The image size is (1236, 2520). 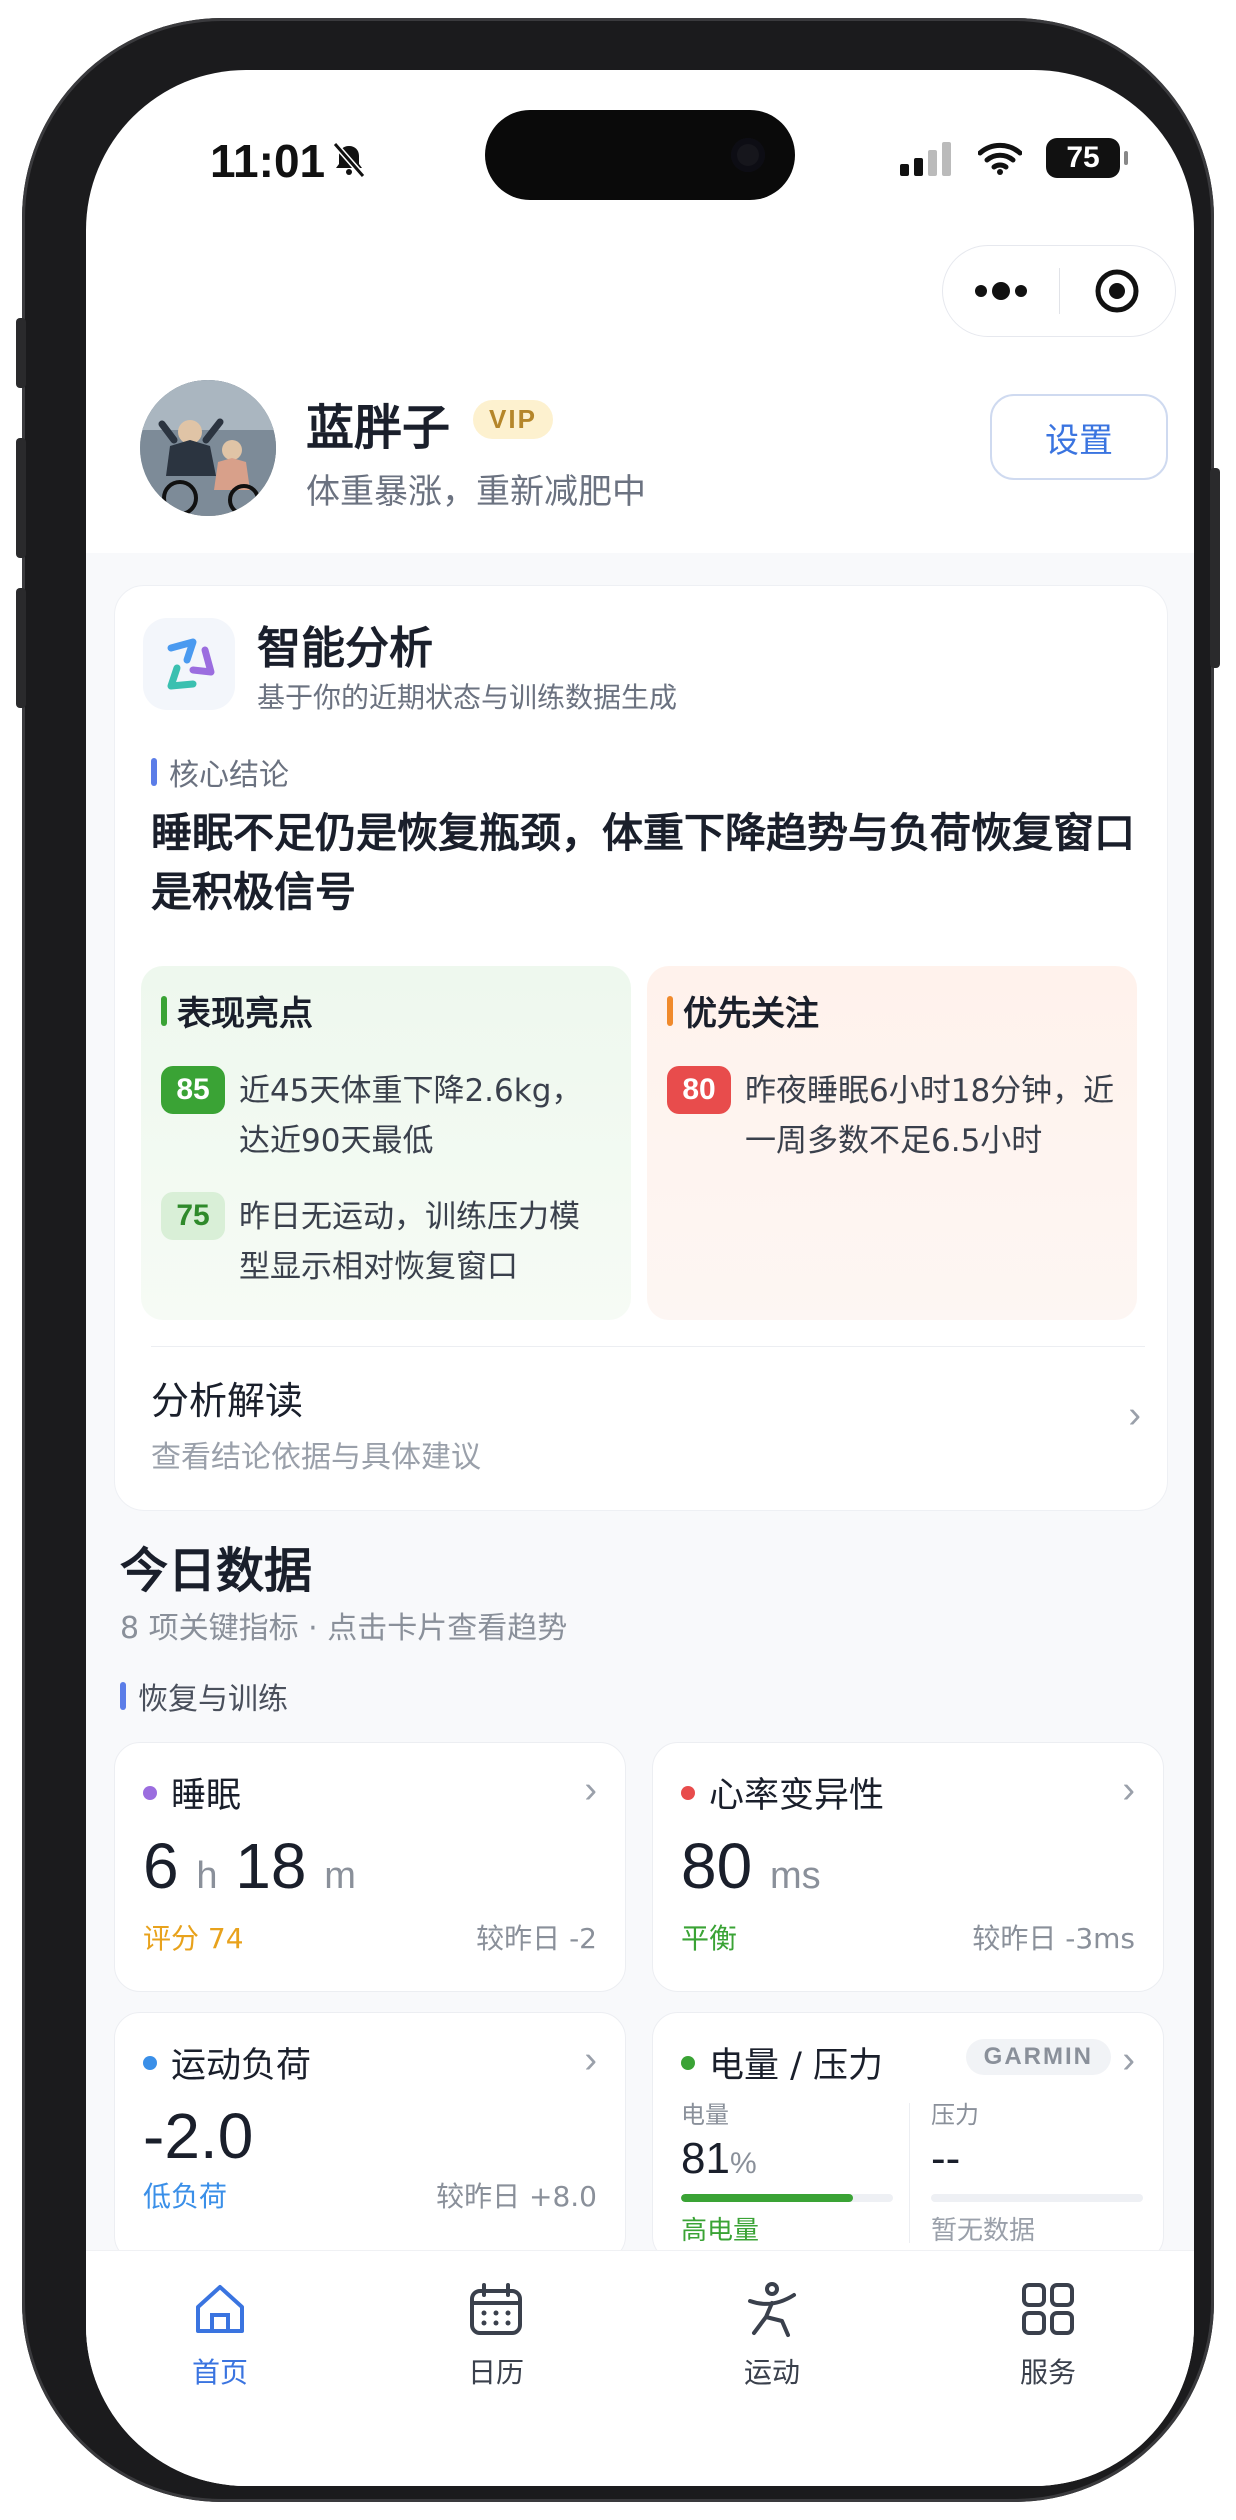 What do you see at coordinates (245, 1014) in the screenshot?
I see `highlights-title-text: 表现亮点` at bounding box center [245, 1014].